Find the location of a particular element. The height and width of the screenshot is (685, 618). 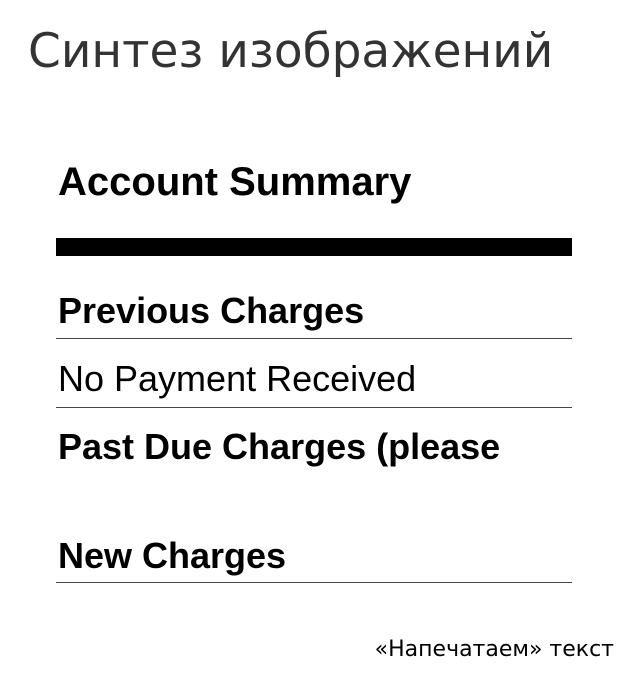

row-no-payment-received: No Payment Received is located at coordinates (237, 378).